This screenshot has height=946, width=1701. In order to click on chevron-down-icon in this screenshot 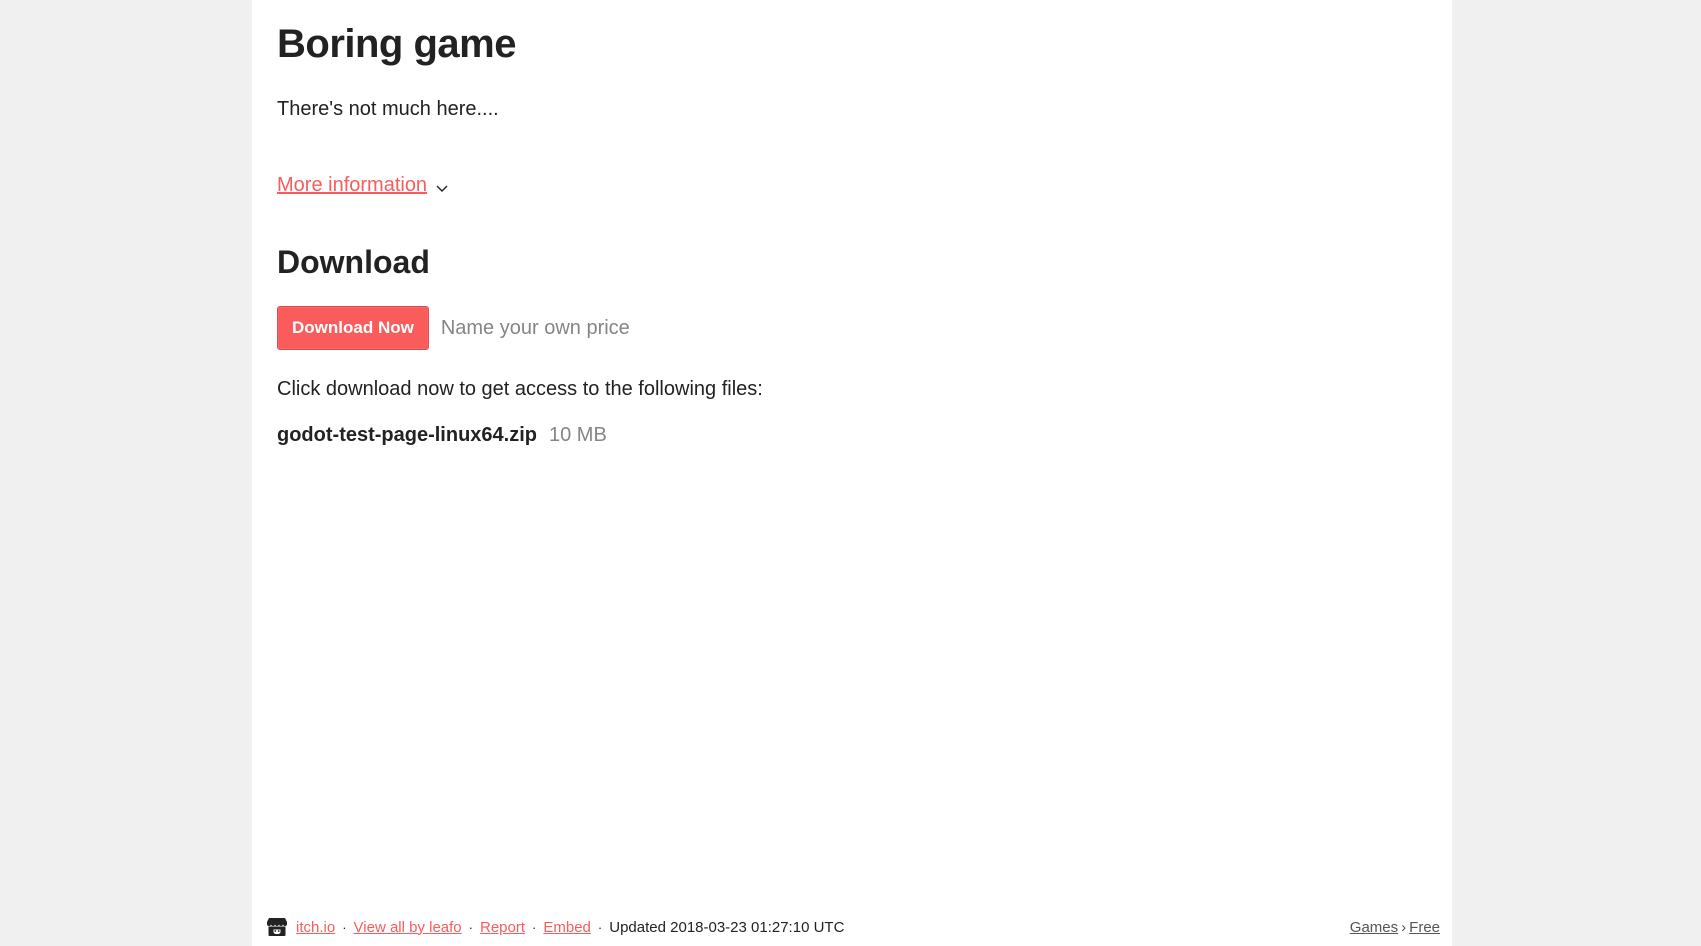, I will do `click(442, 188)`.